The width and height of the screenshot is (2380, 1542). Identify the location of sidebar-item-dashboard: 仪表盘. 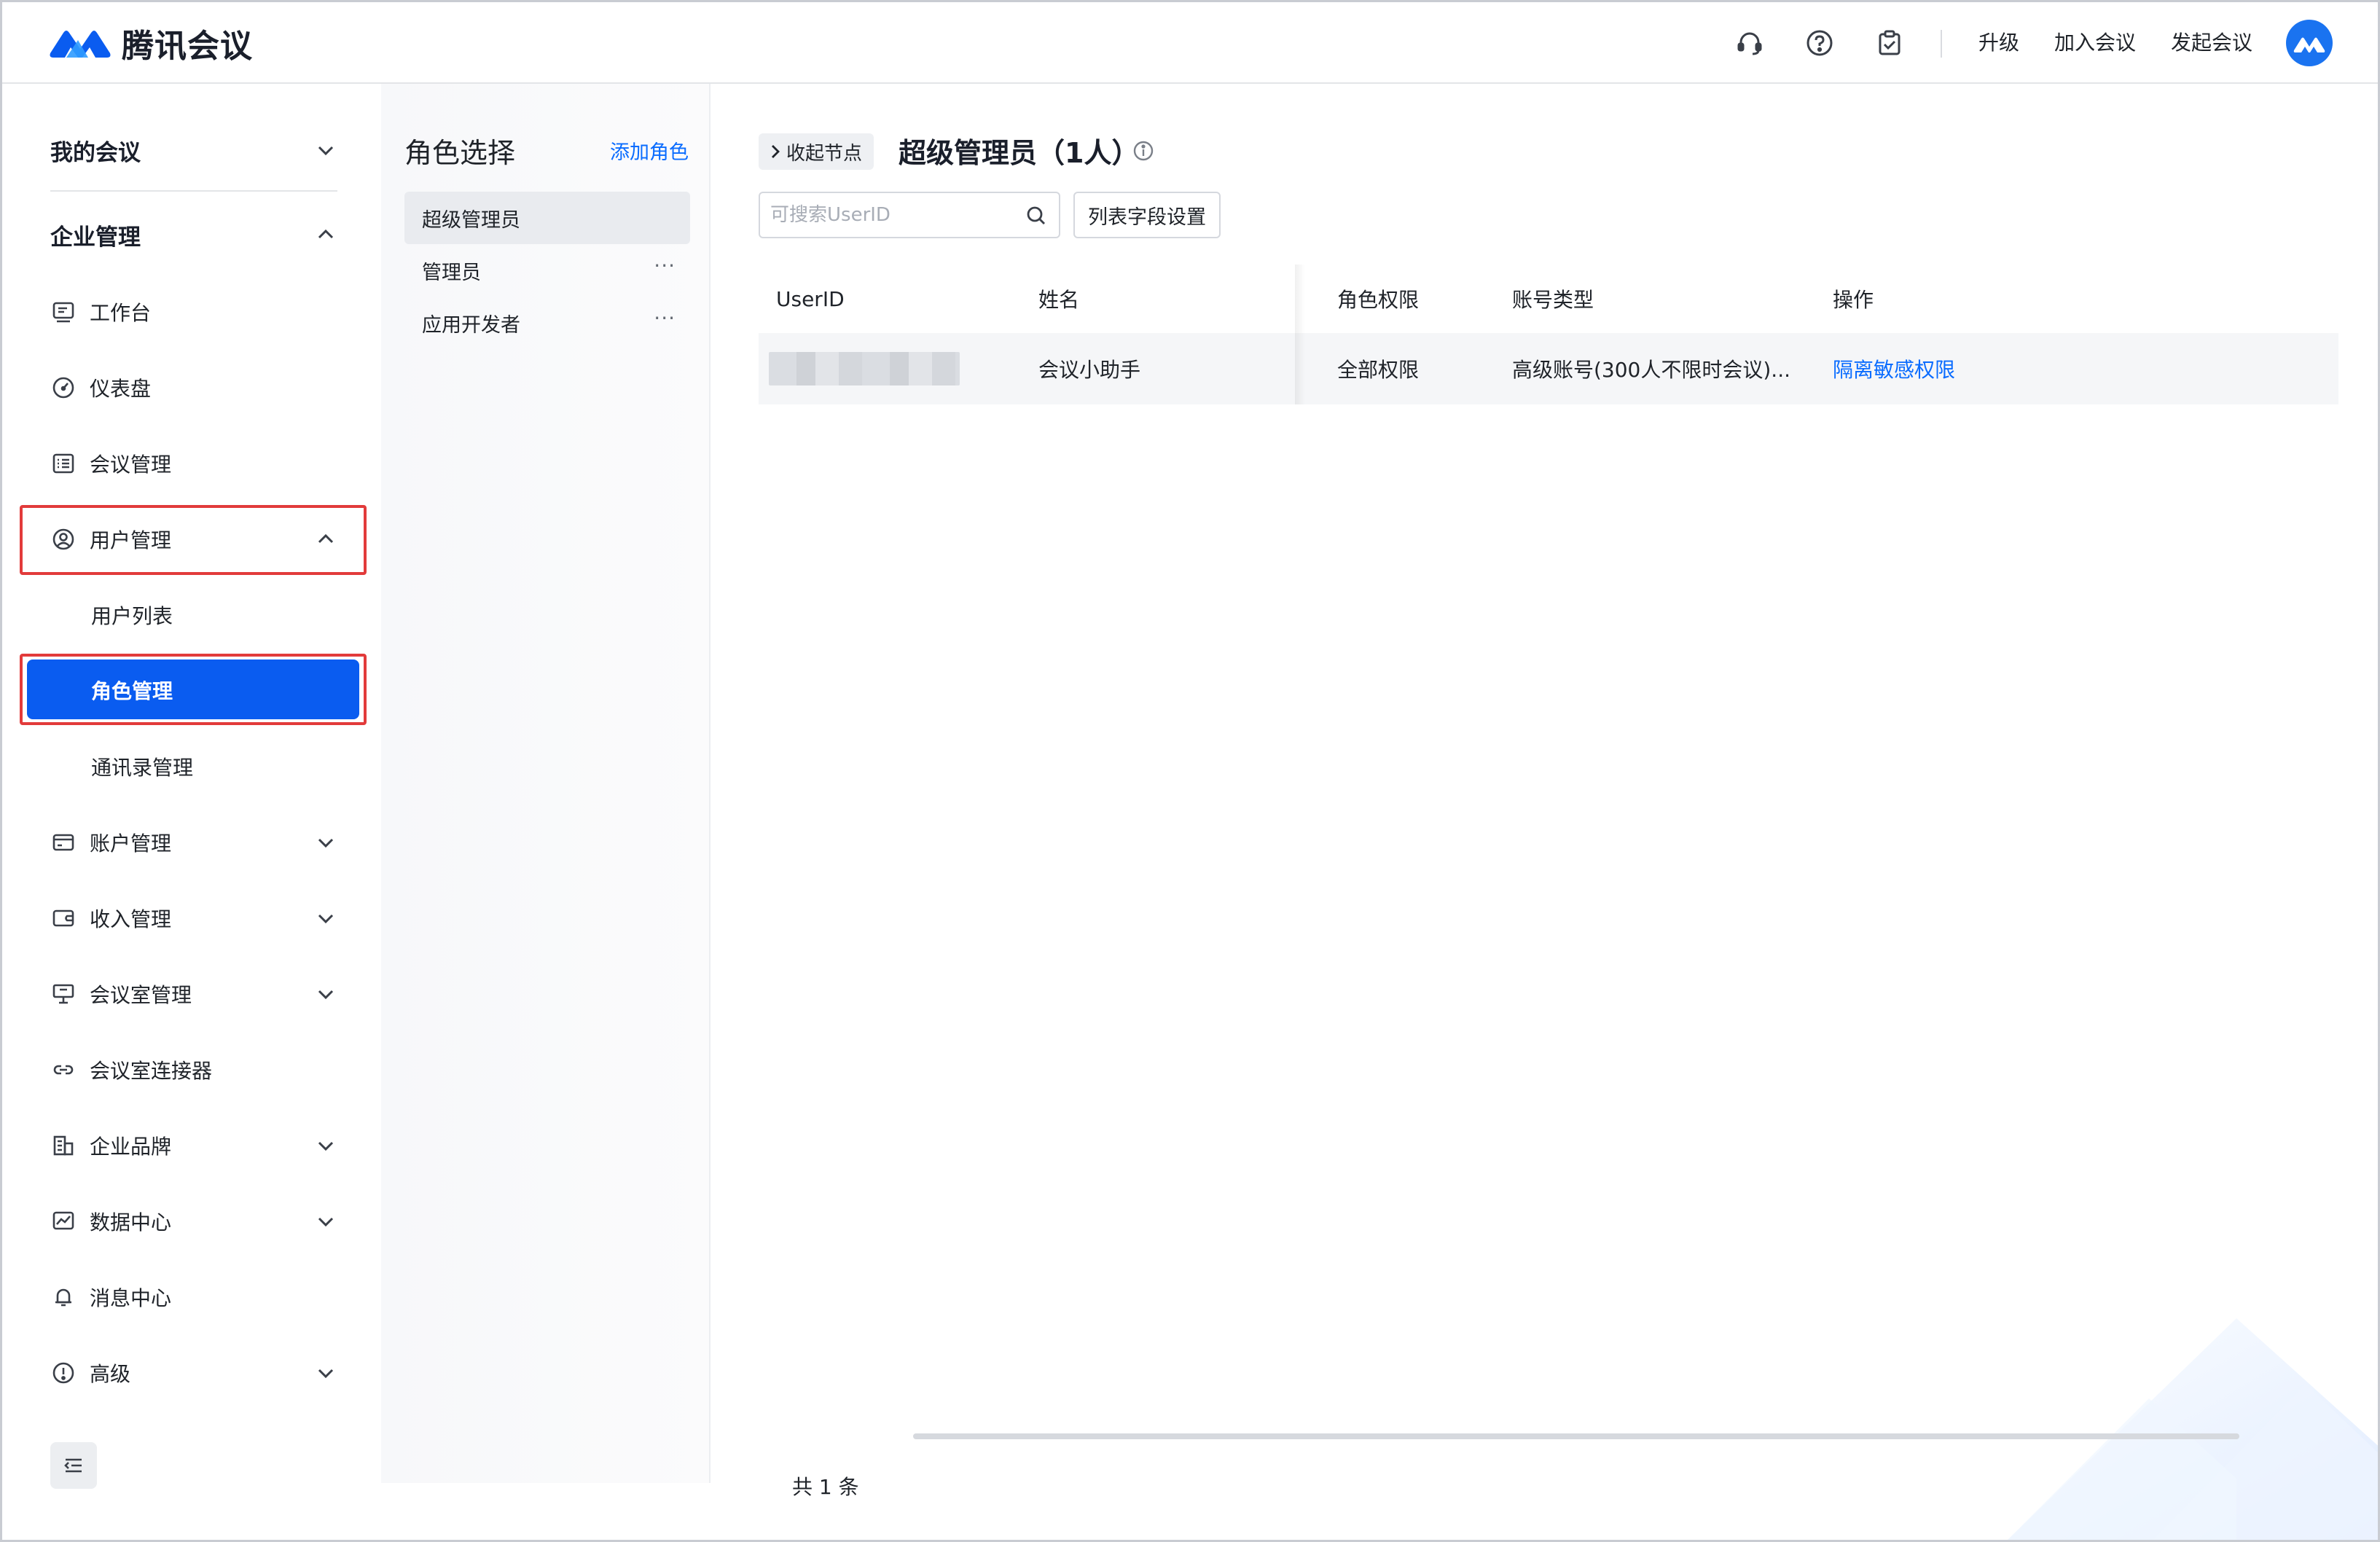
(194, 387).